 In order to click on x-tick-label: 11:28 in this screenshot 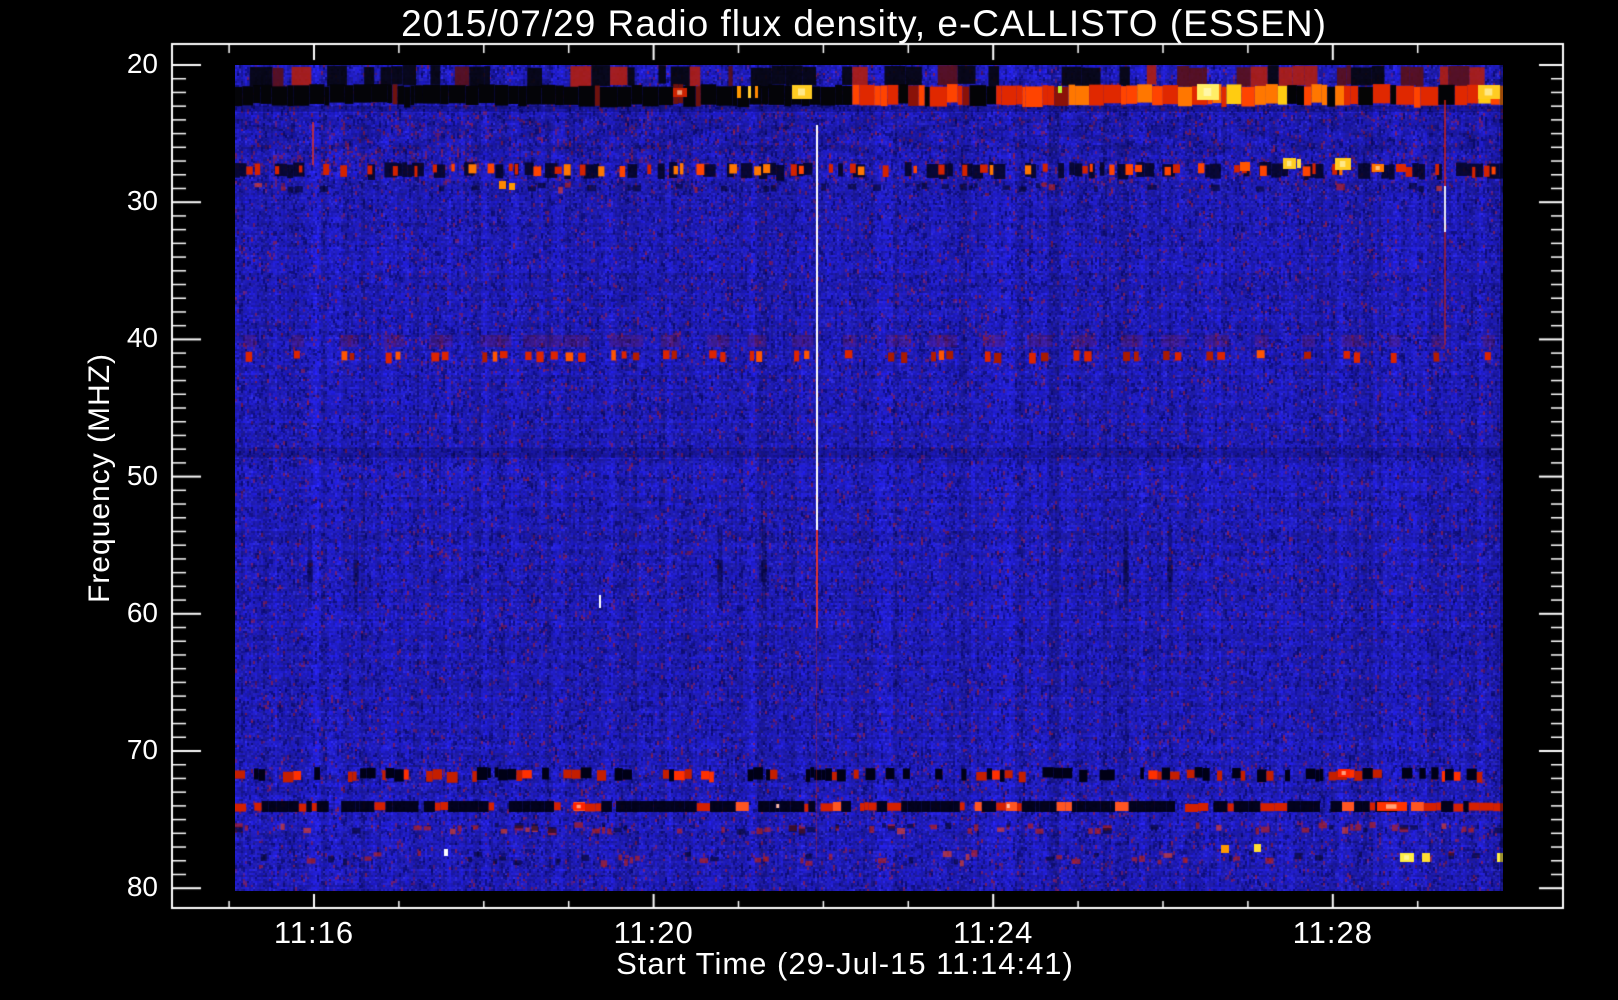, I will do `click(1332, 932)`.